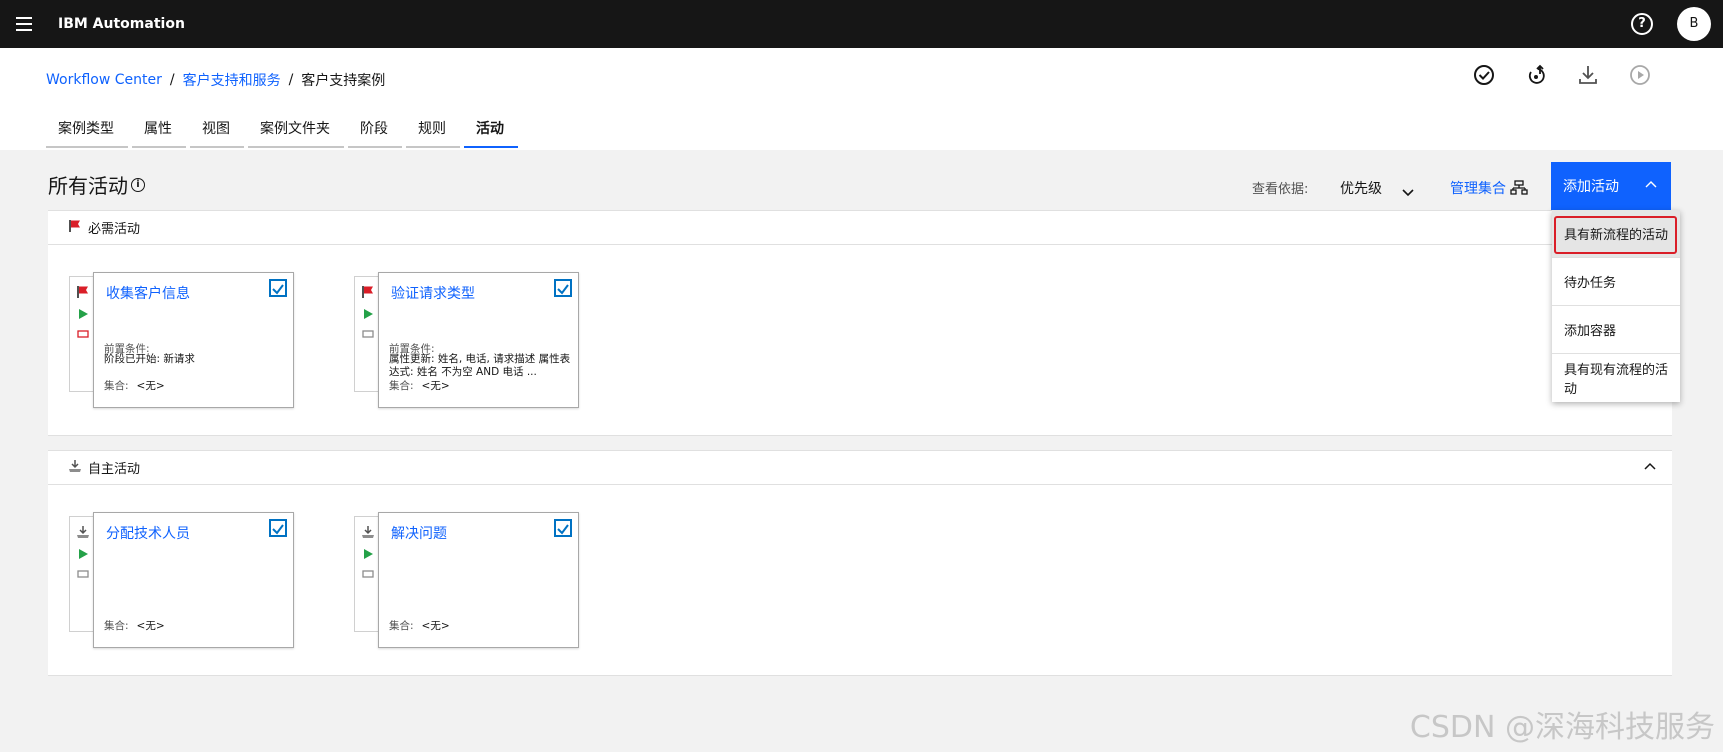 Image resolution: width=1723 pixels, height=752 pixels. I want to click on deploy-icon, so click(1536, 75).